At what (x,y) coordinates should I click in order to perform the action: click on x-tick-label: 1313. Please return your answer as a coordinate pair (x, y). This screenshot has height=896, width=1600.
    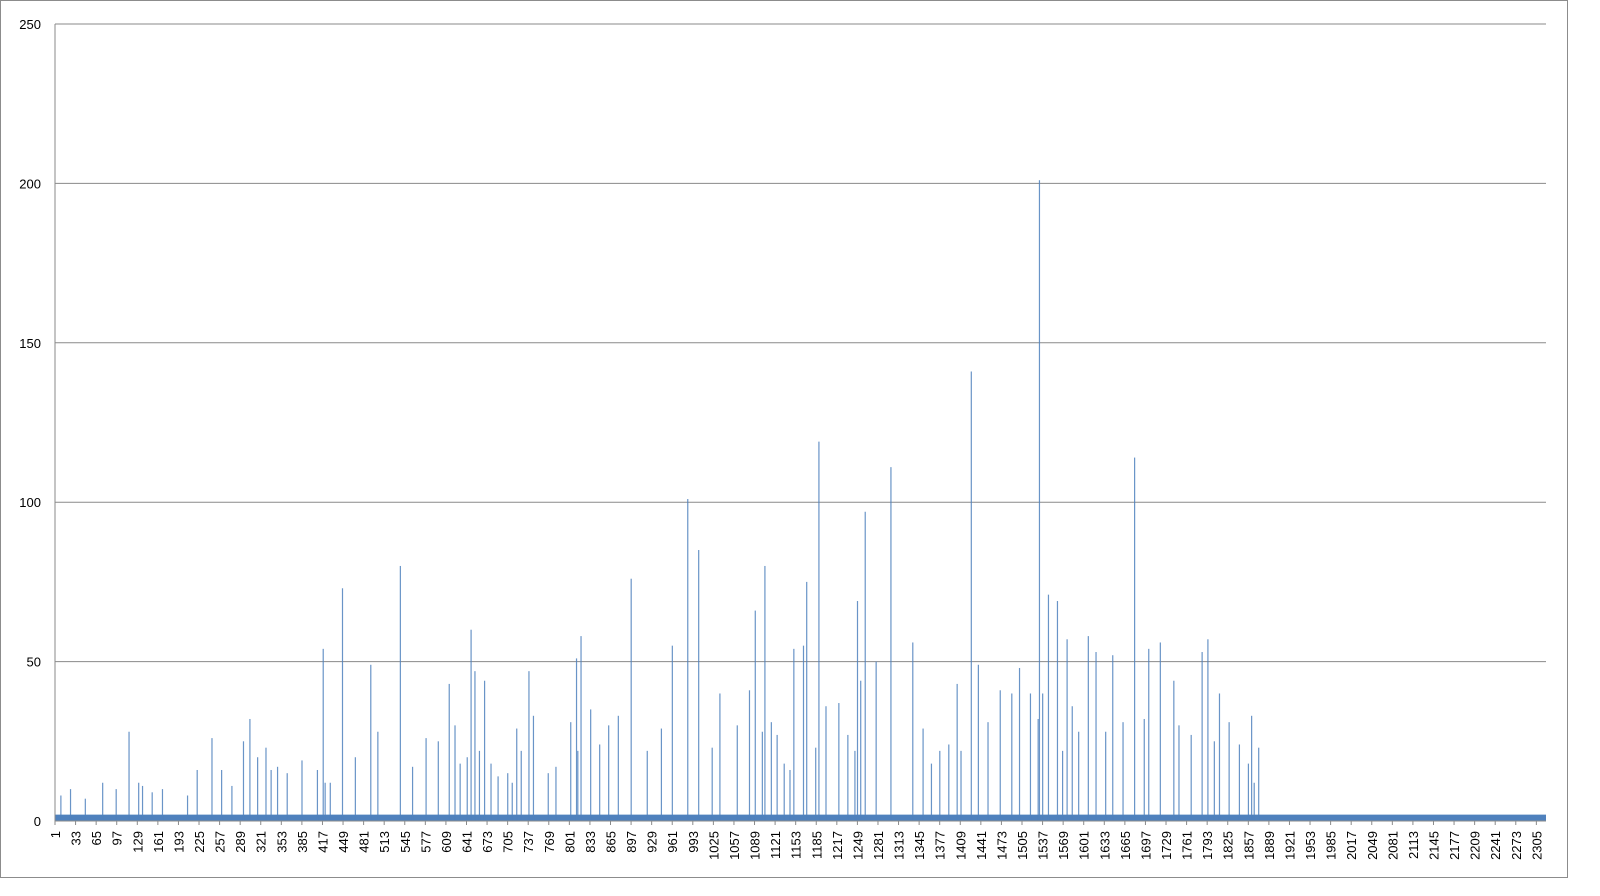
    Looking at the image, I should click on (899, 845).